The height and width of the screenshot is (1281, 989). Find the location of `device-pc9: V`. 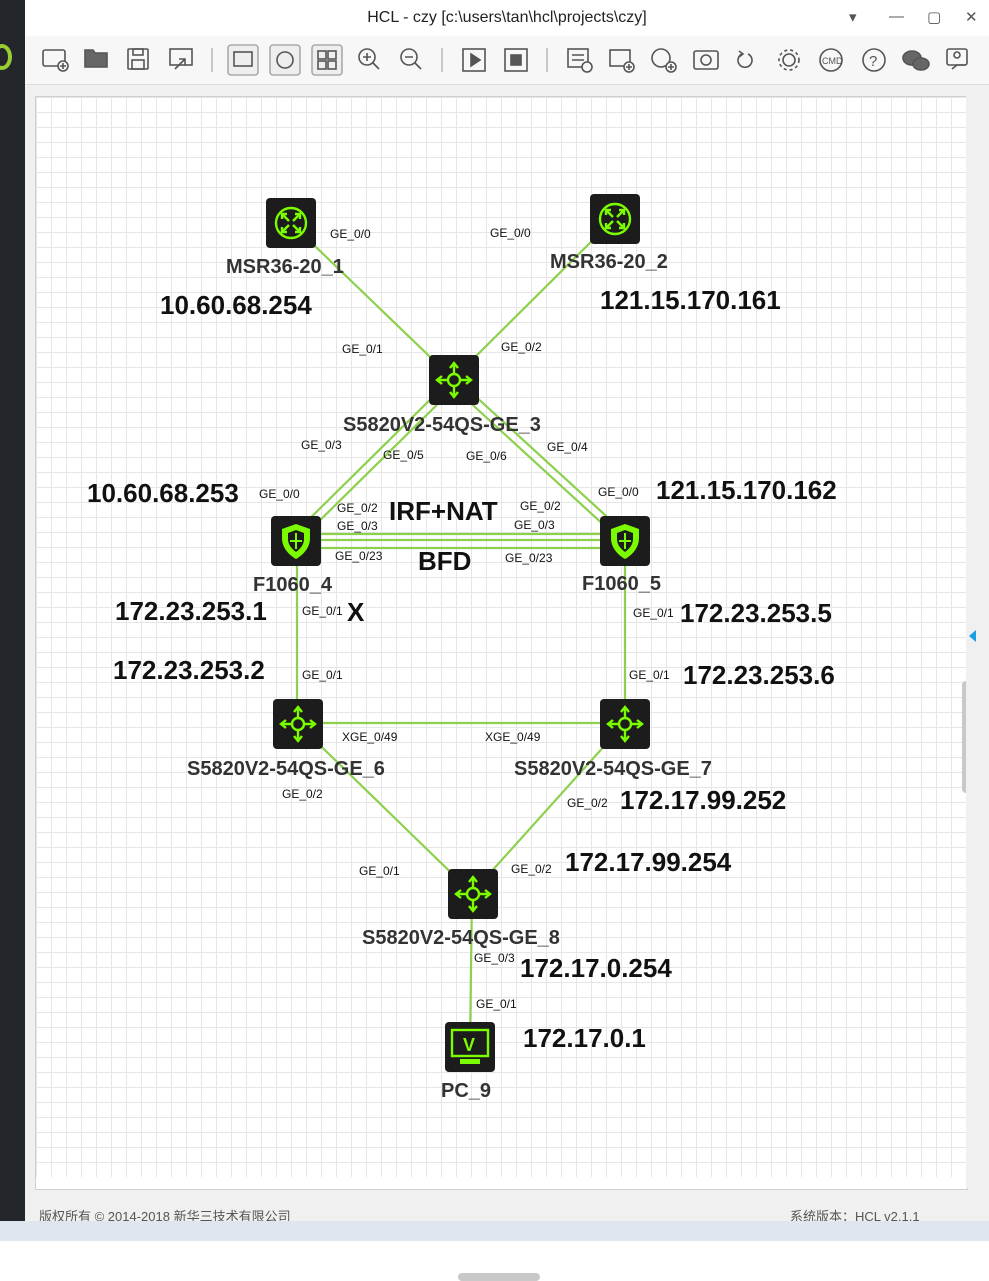

device-pc9: V is located at coordinates (470, 1047).